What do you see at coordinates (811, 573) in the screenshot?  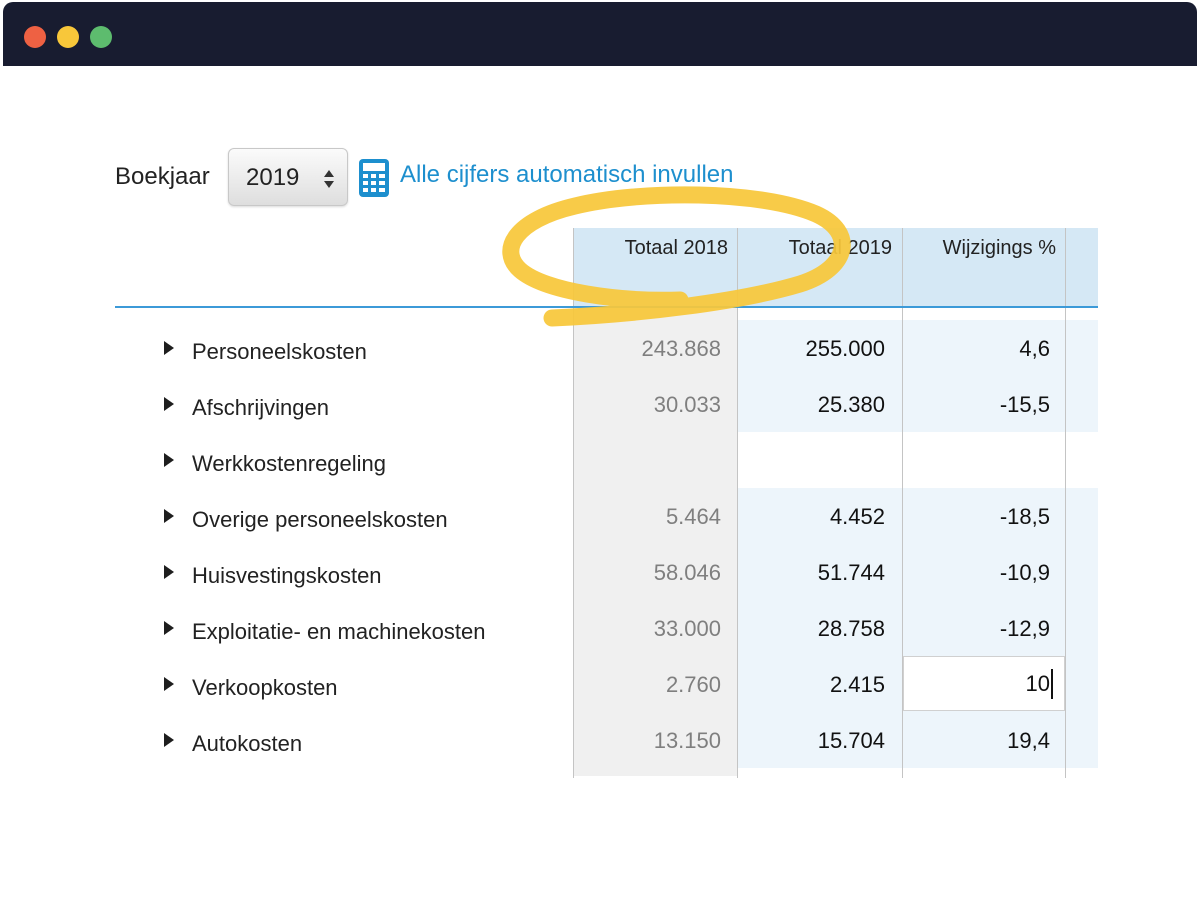 I see `cell-2019: 51.744` at bounding box center [811, 573].